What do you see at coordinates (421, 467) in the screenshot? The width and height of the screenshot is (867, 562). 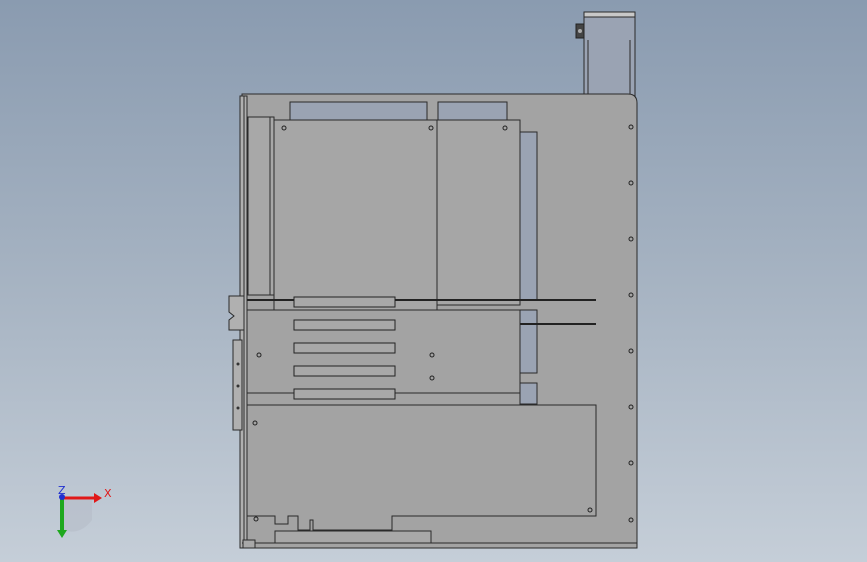 I see `lower-mounting-plate` at bounding box center [421, 467].